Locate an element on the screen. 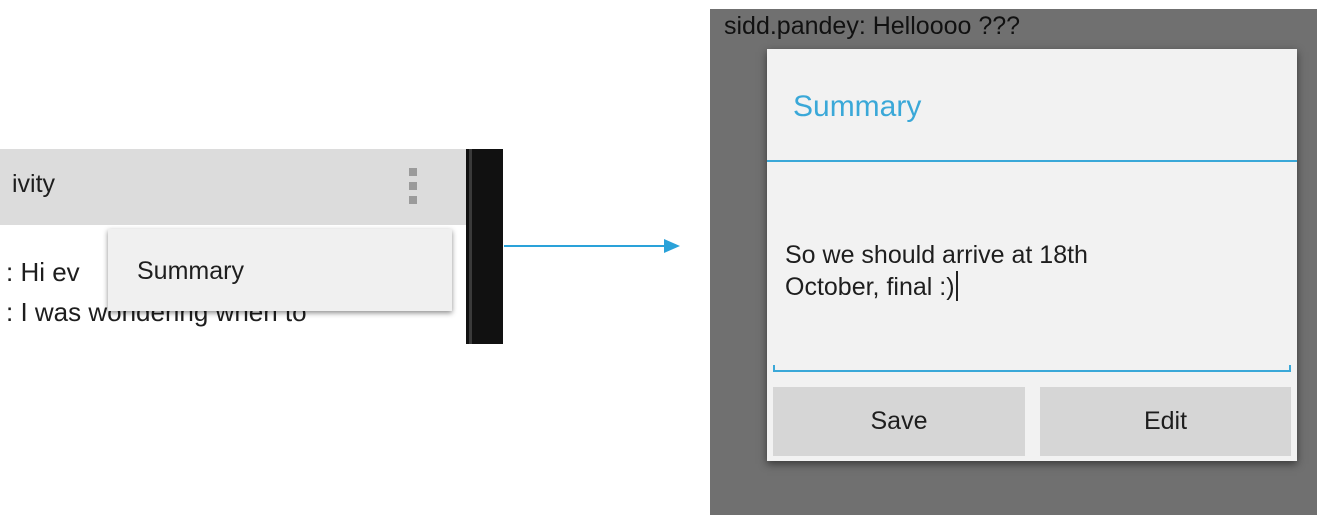  action-bar: ivity is located at coordinates (233, 187).